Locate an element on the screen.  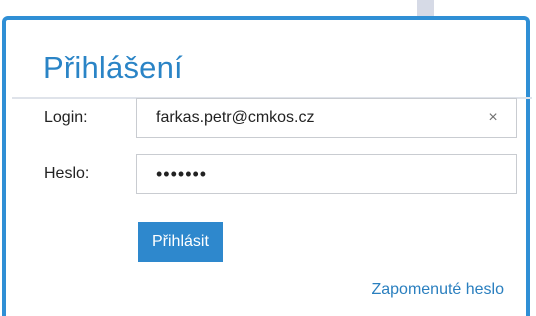
close-icon: × is located at coordinates (493, 118).